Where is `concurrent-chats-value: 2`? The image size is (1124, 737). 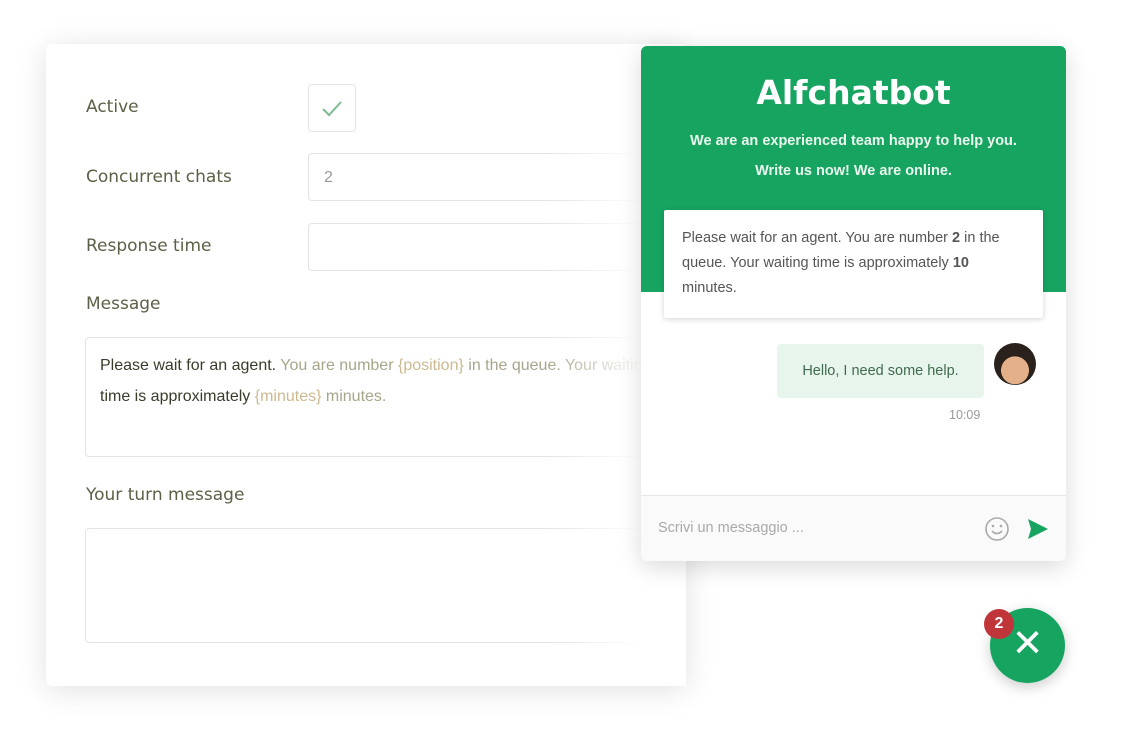 concurrent-chats-value: 2 is located at coordinates (328, 177).